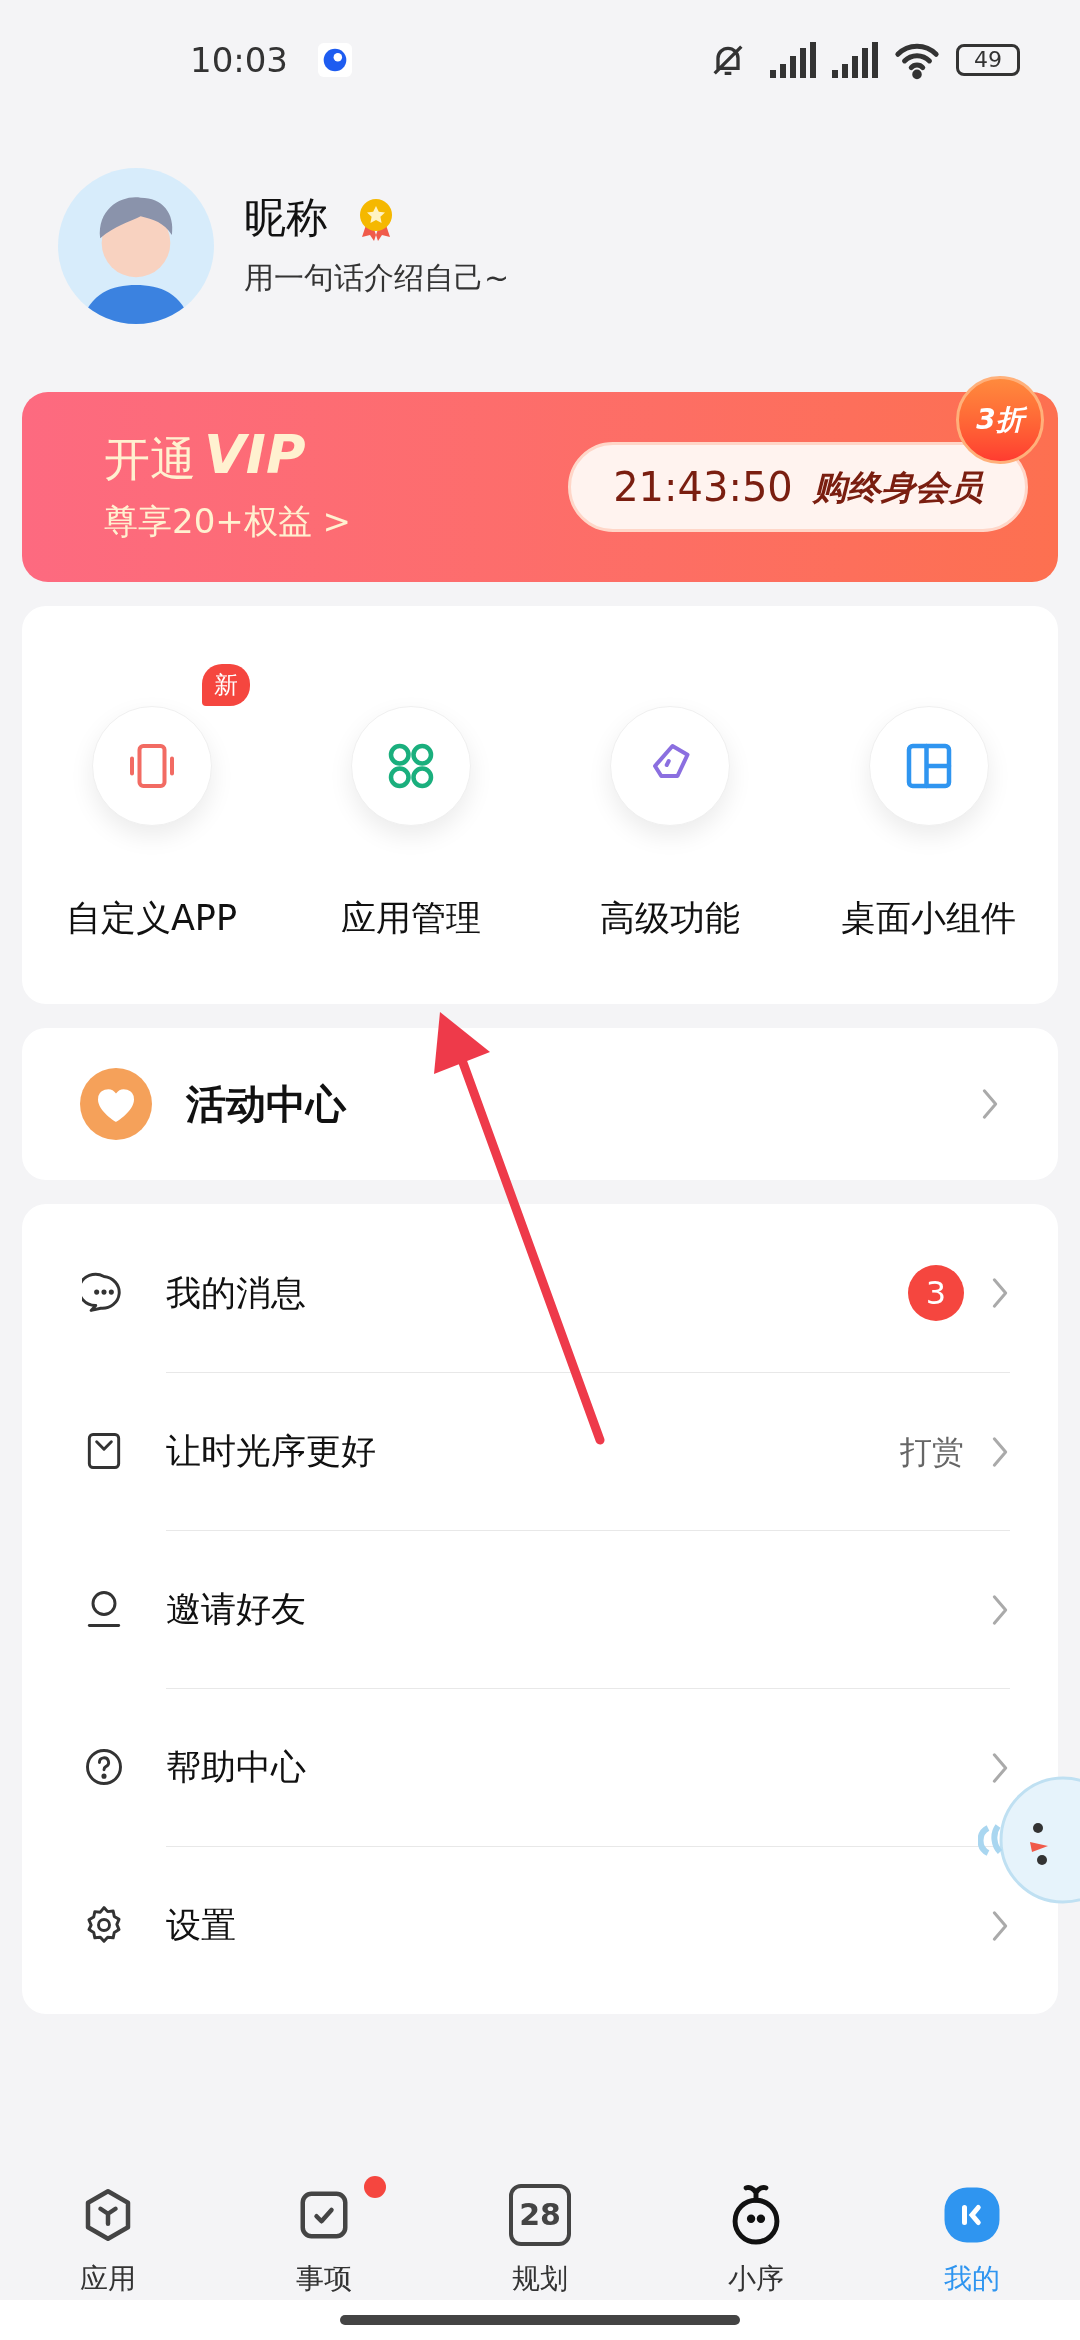 The width and height of the screenshot is (1080, 2340). What do you see at coordinates (377, 277) in the screenshot?
I see `bio-text: 用一句话介绍自己~` at bounding box center [377, 277].